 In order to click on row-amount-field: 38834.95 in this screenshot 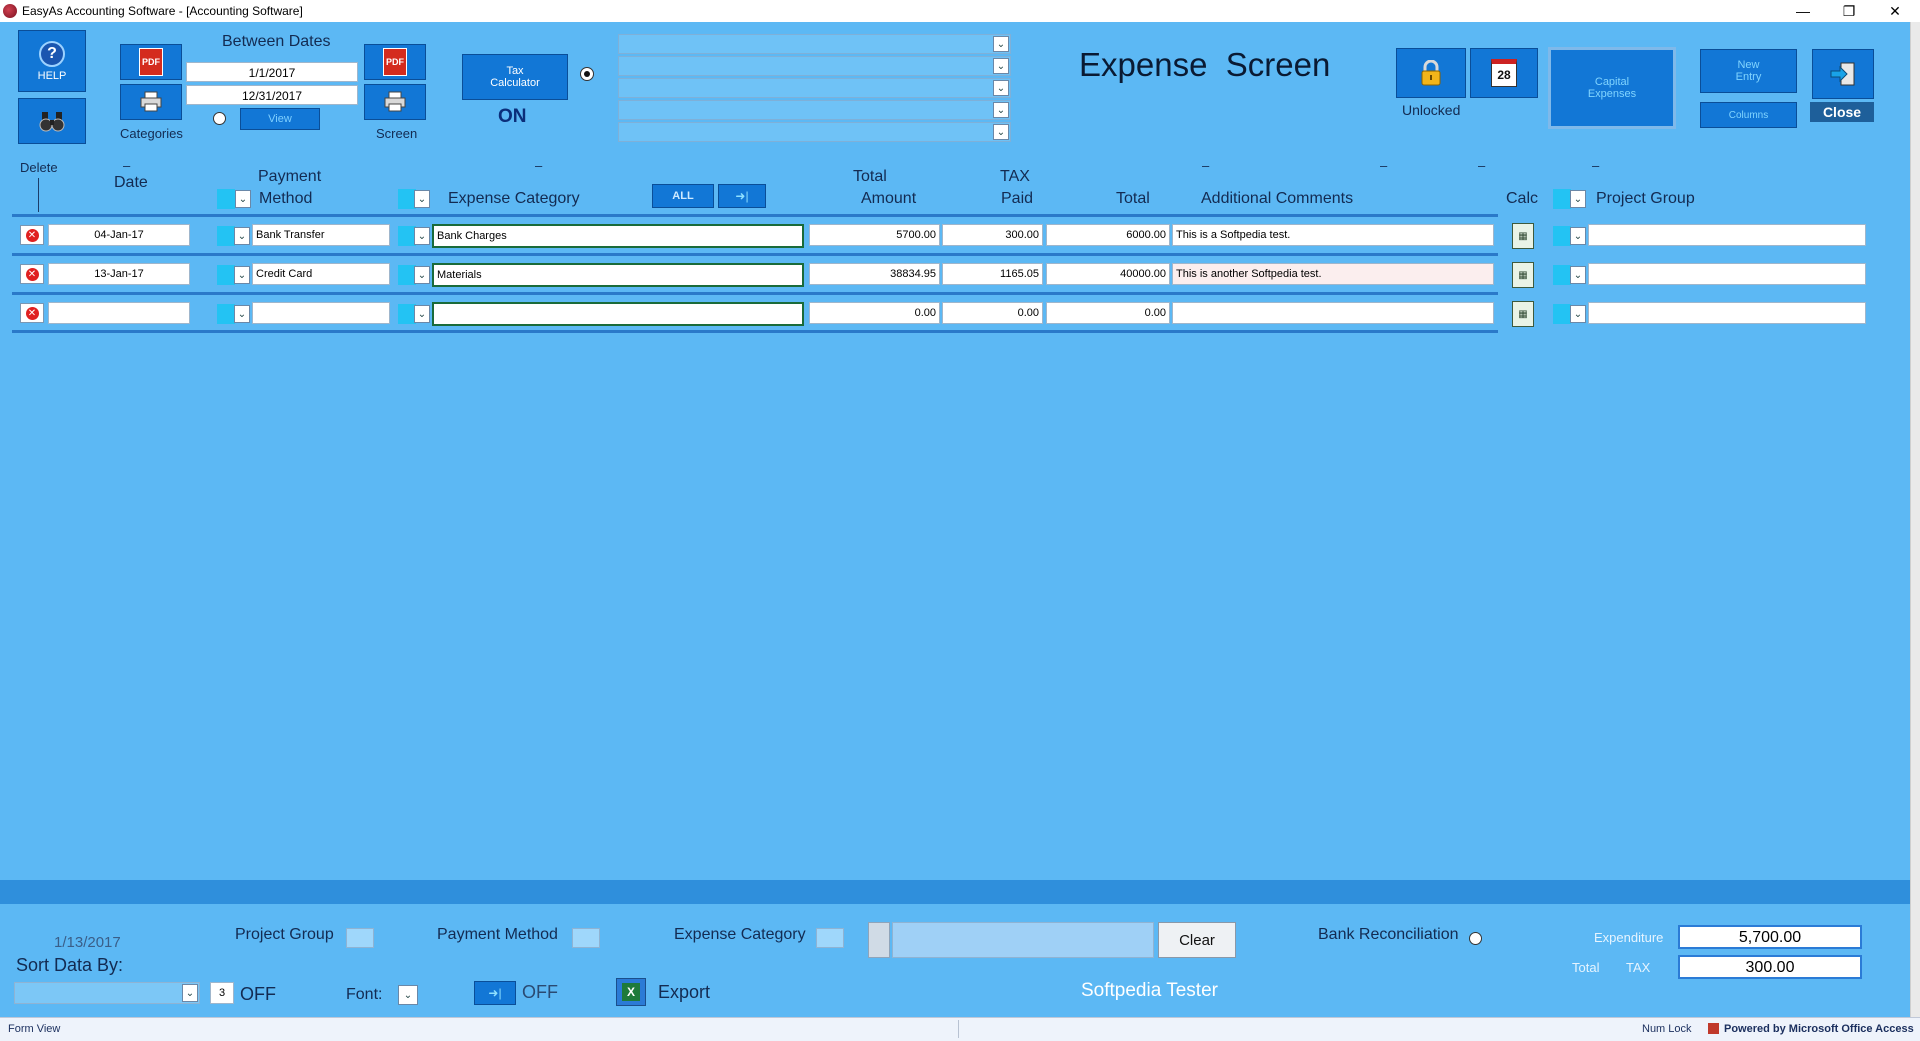, I will do `click(874, 274)`.